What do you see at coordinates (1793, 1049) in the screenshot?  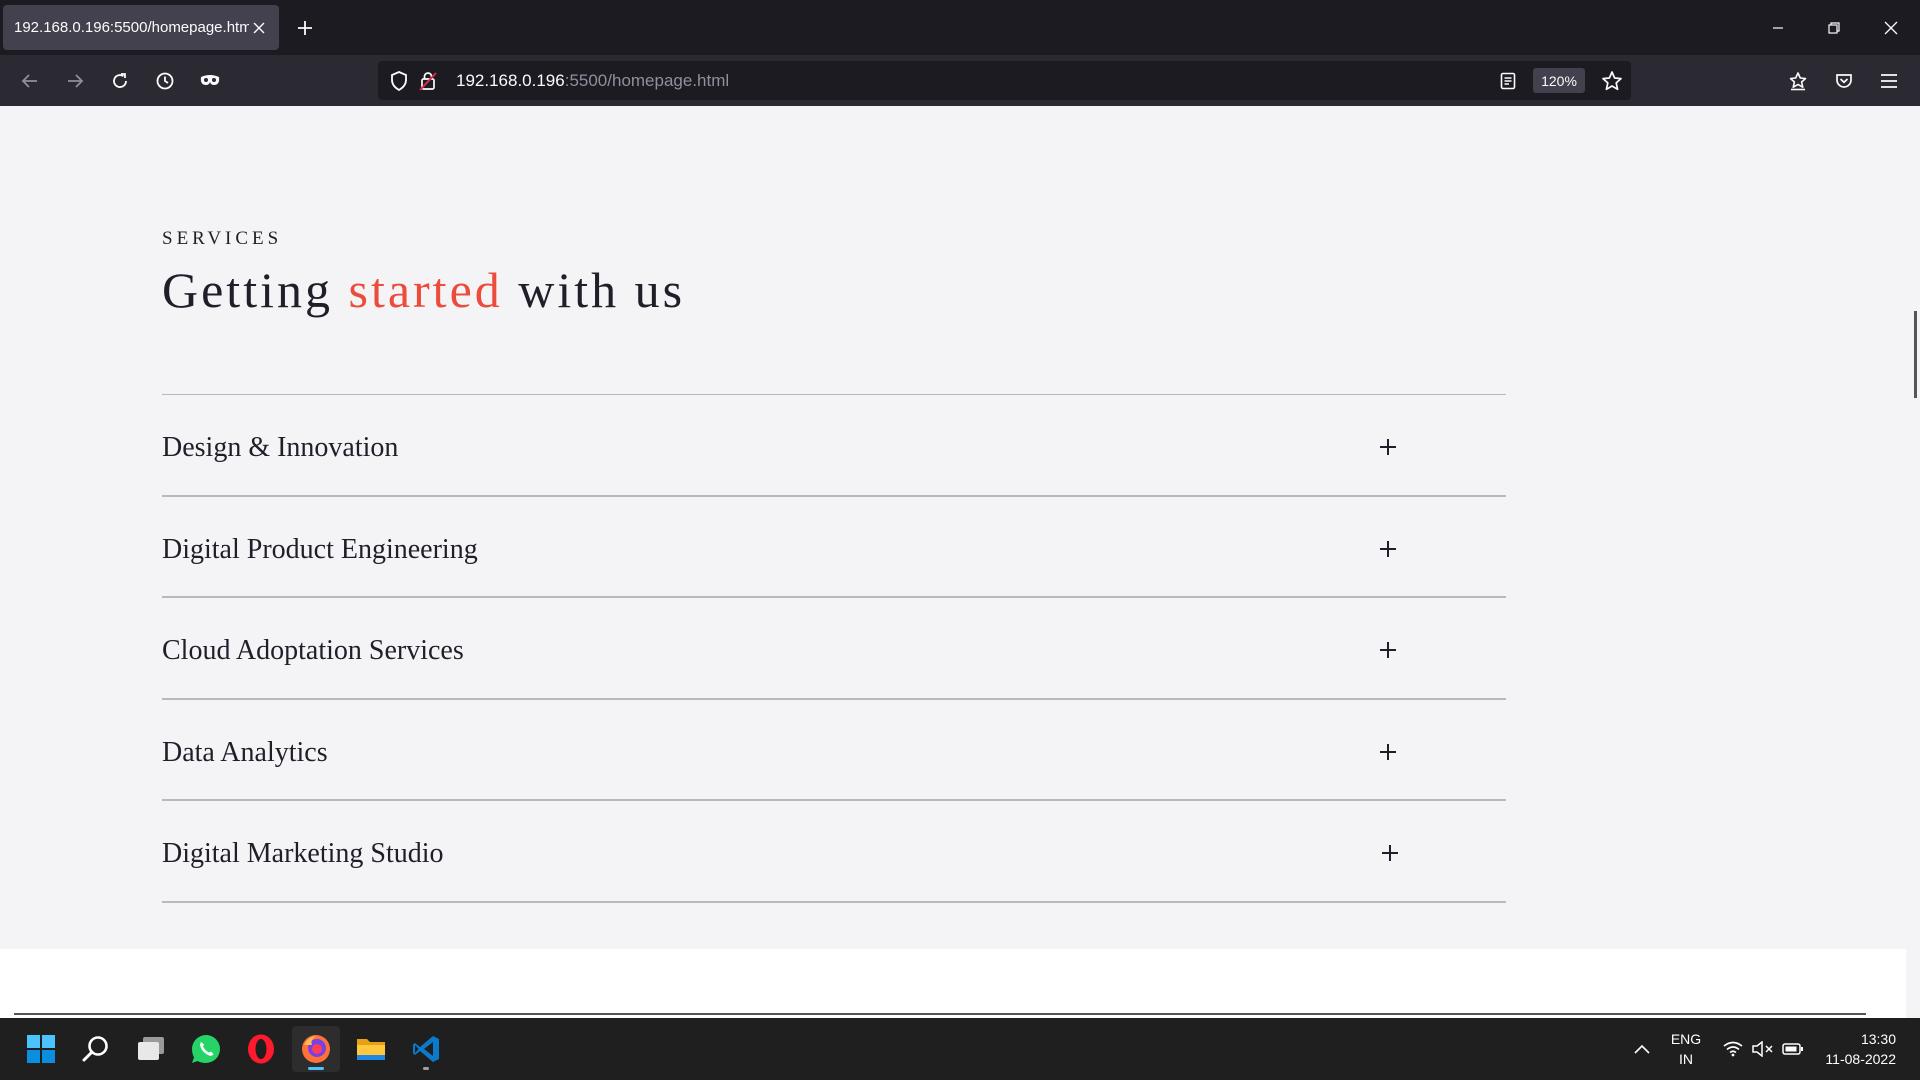 I see `battery-icon` at bounding box center [1793, 1049].